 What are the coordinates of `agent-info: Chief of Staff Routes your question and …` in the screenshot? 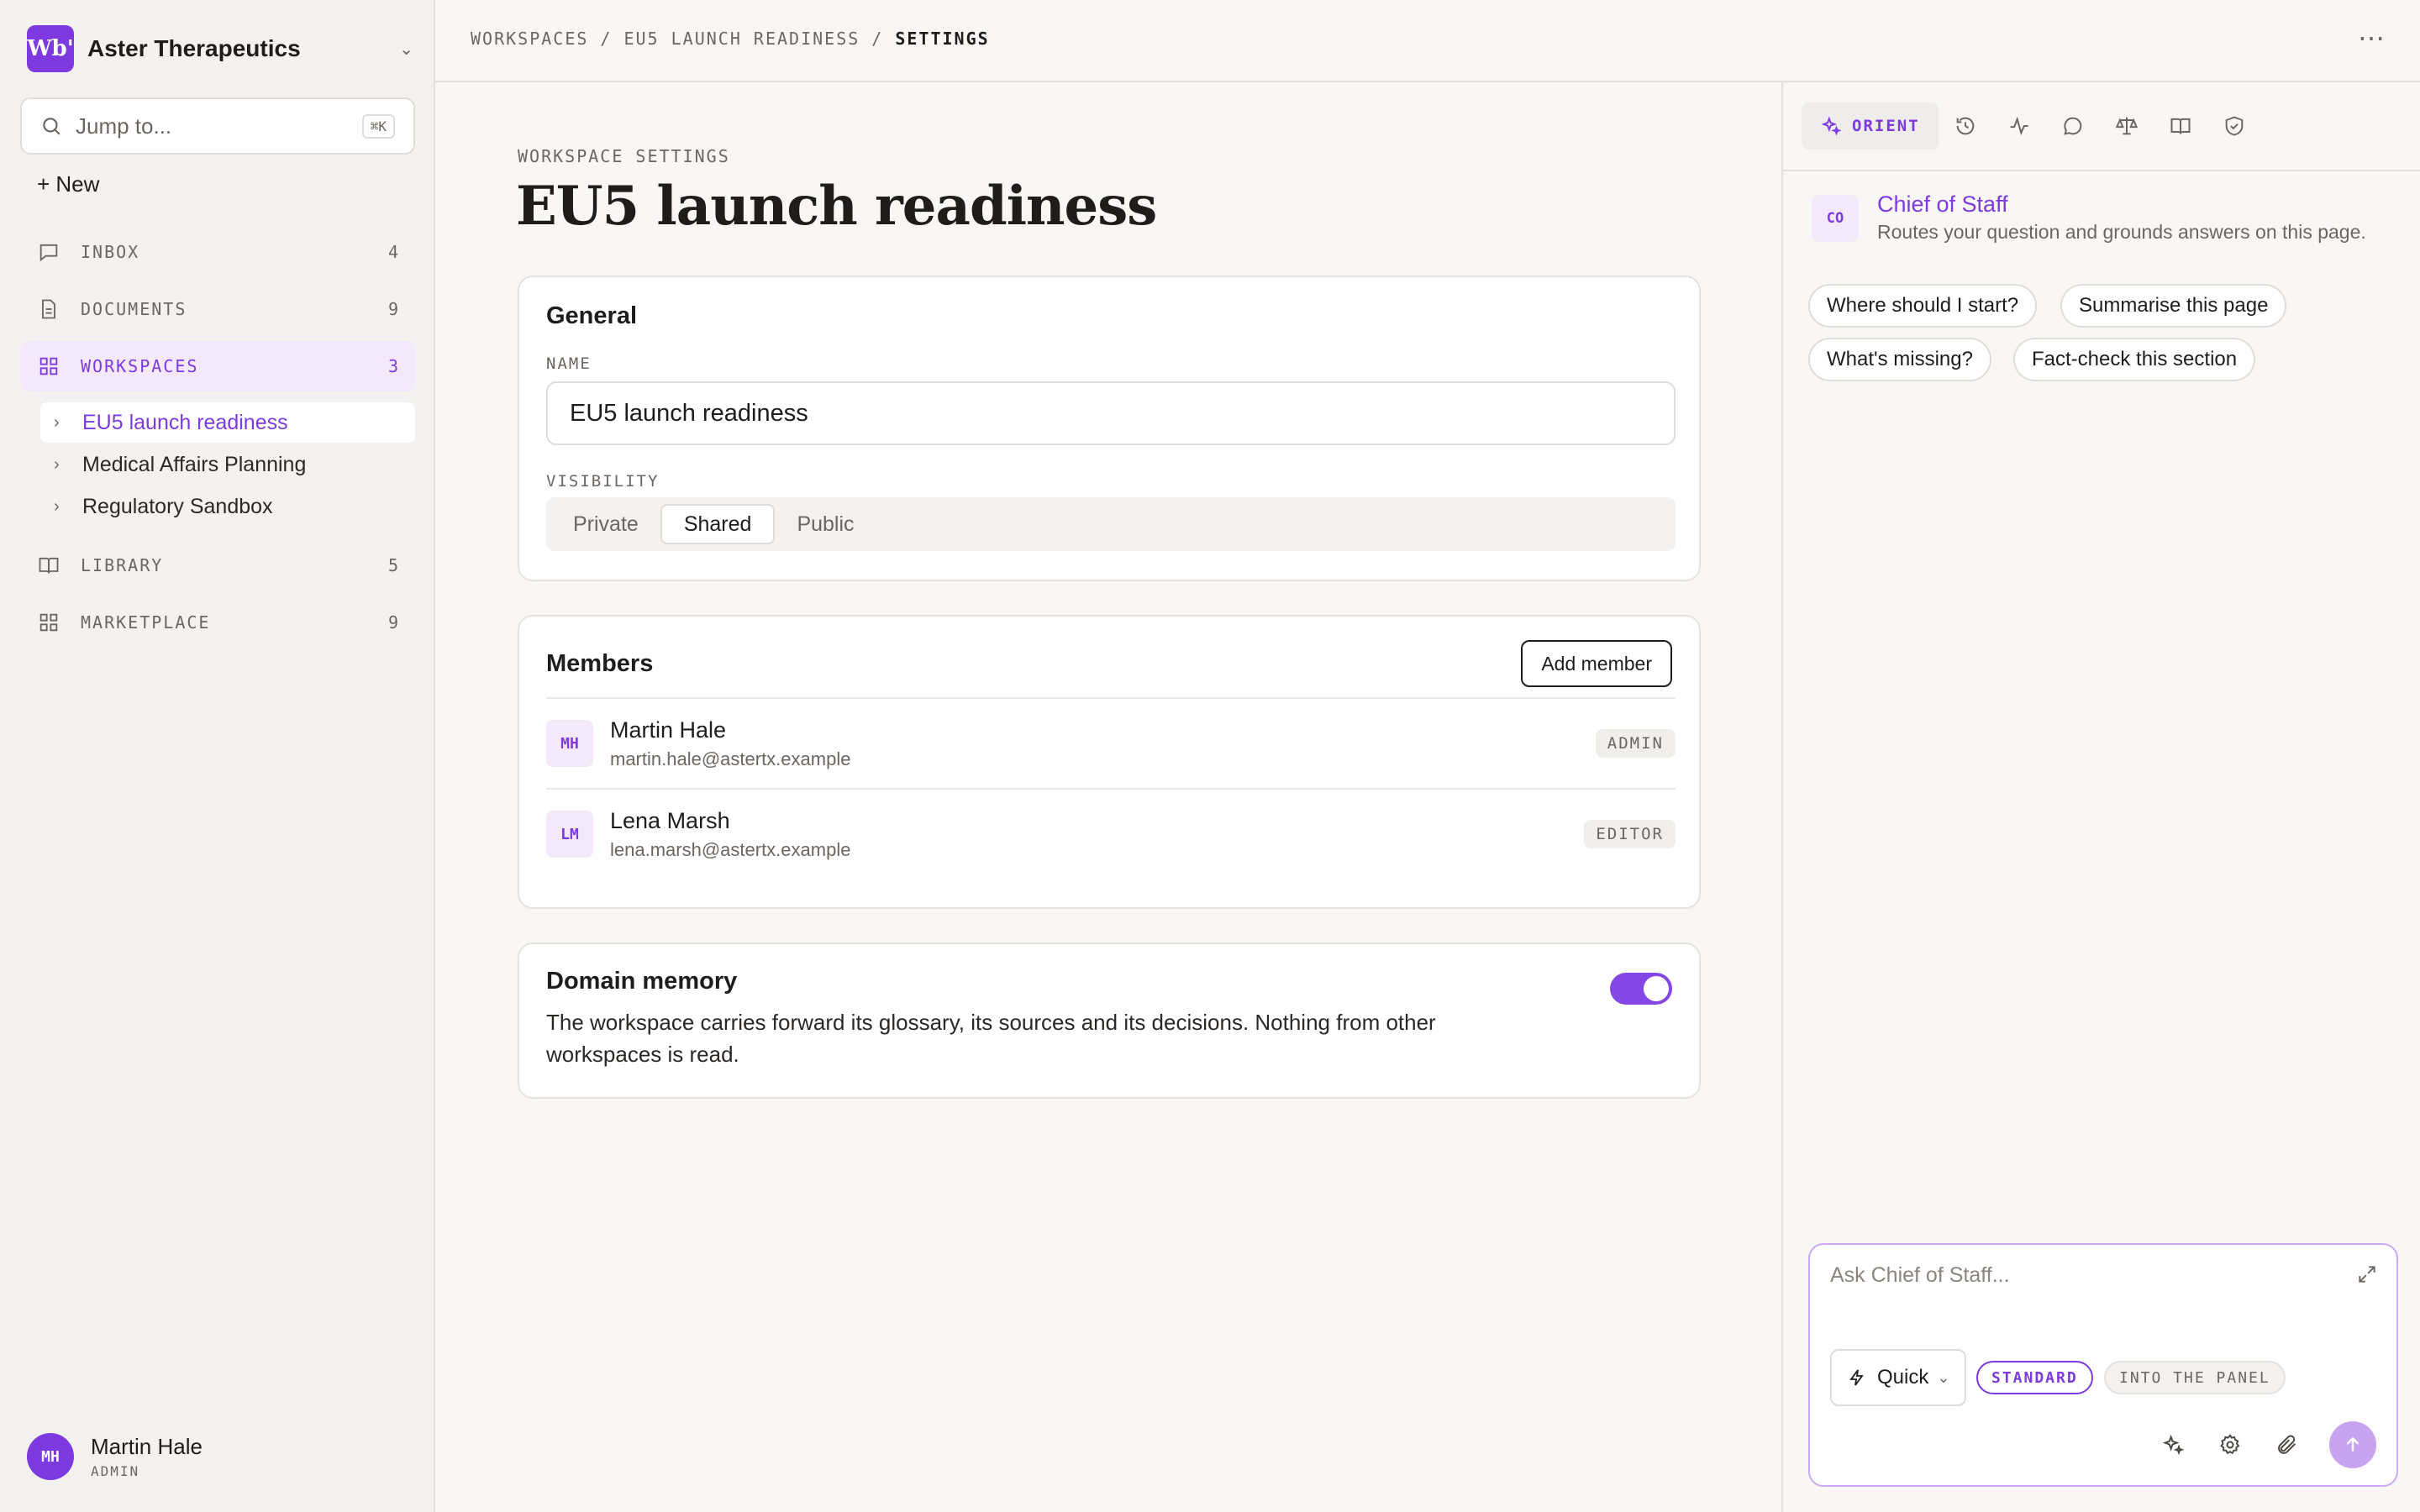 It's located at (2121, 218).